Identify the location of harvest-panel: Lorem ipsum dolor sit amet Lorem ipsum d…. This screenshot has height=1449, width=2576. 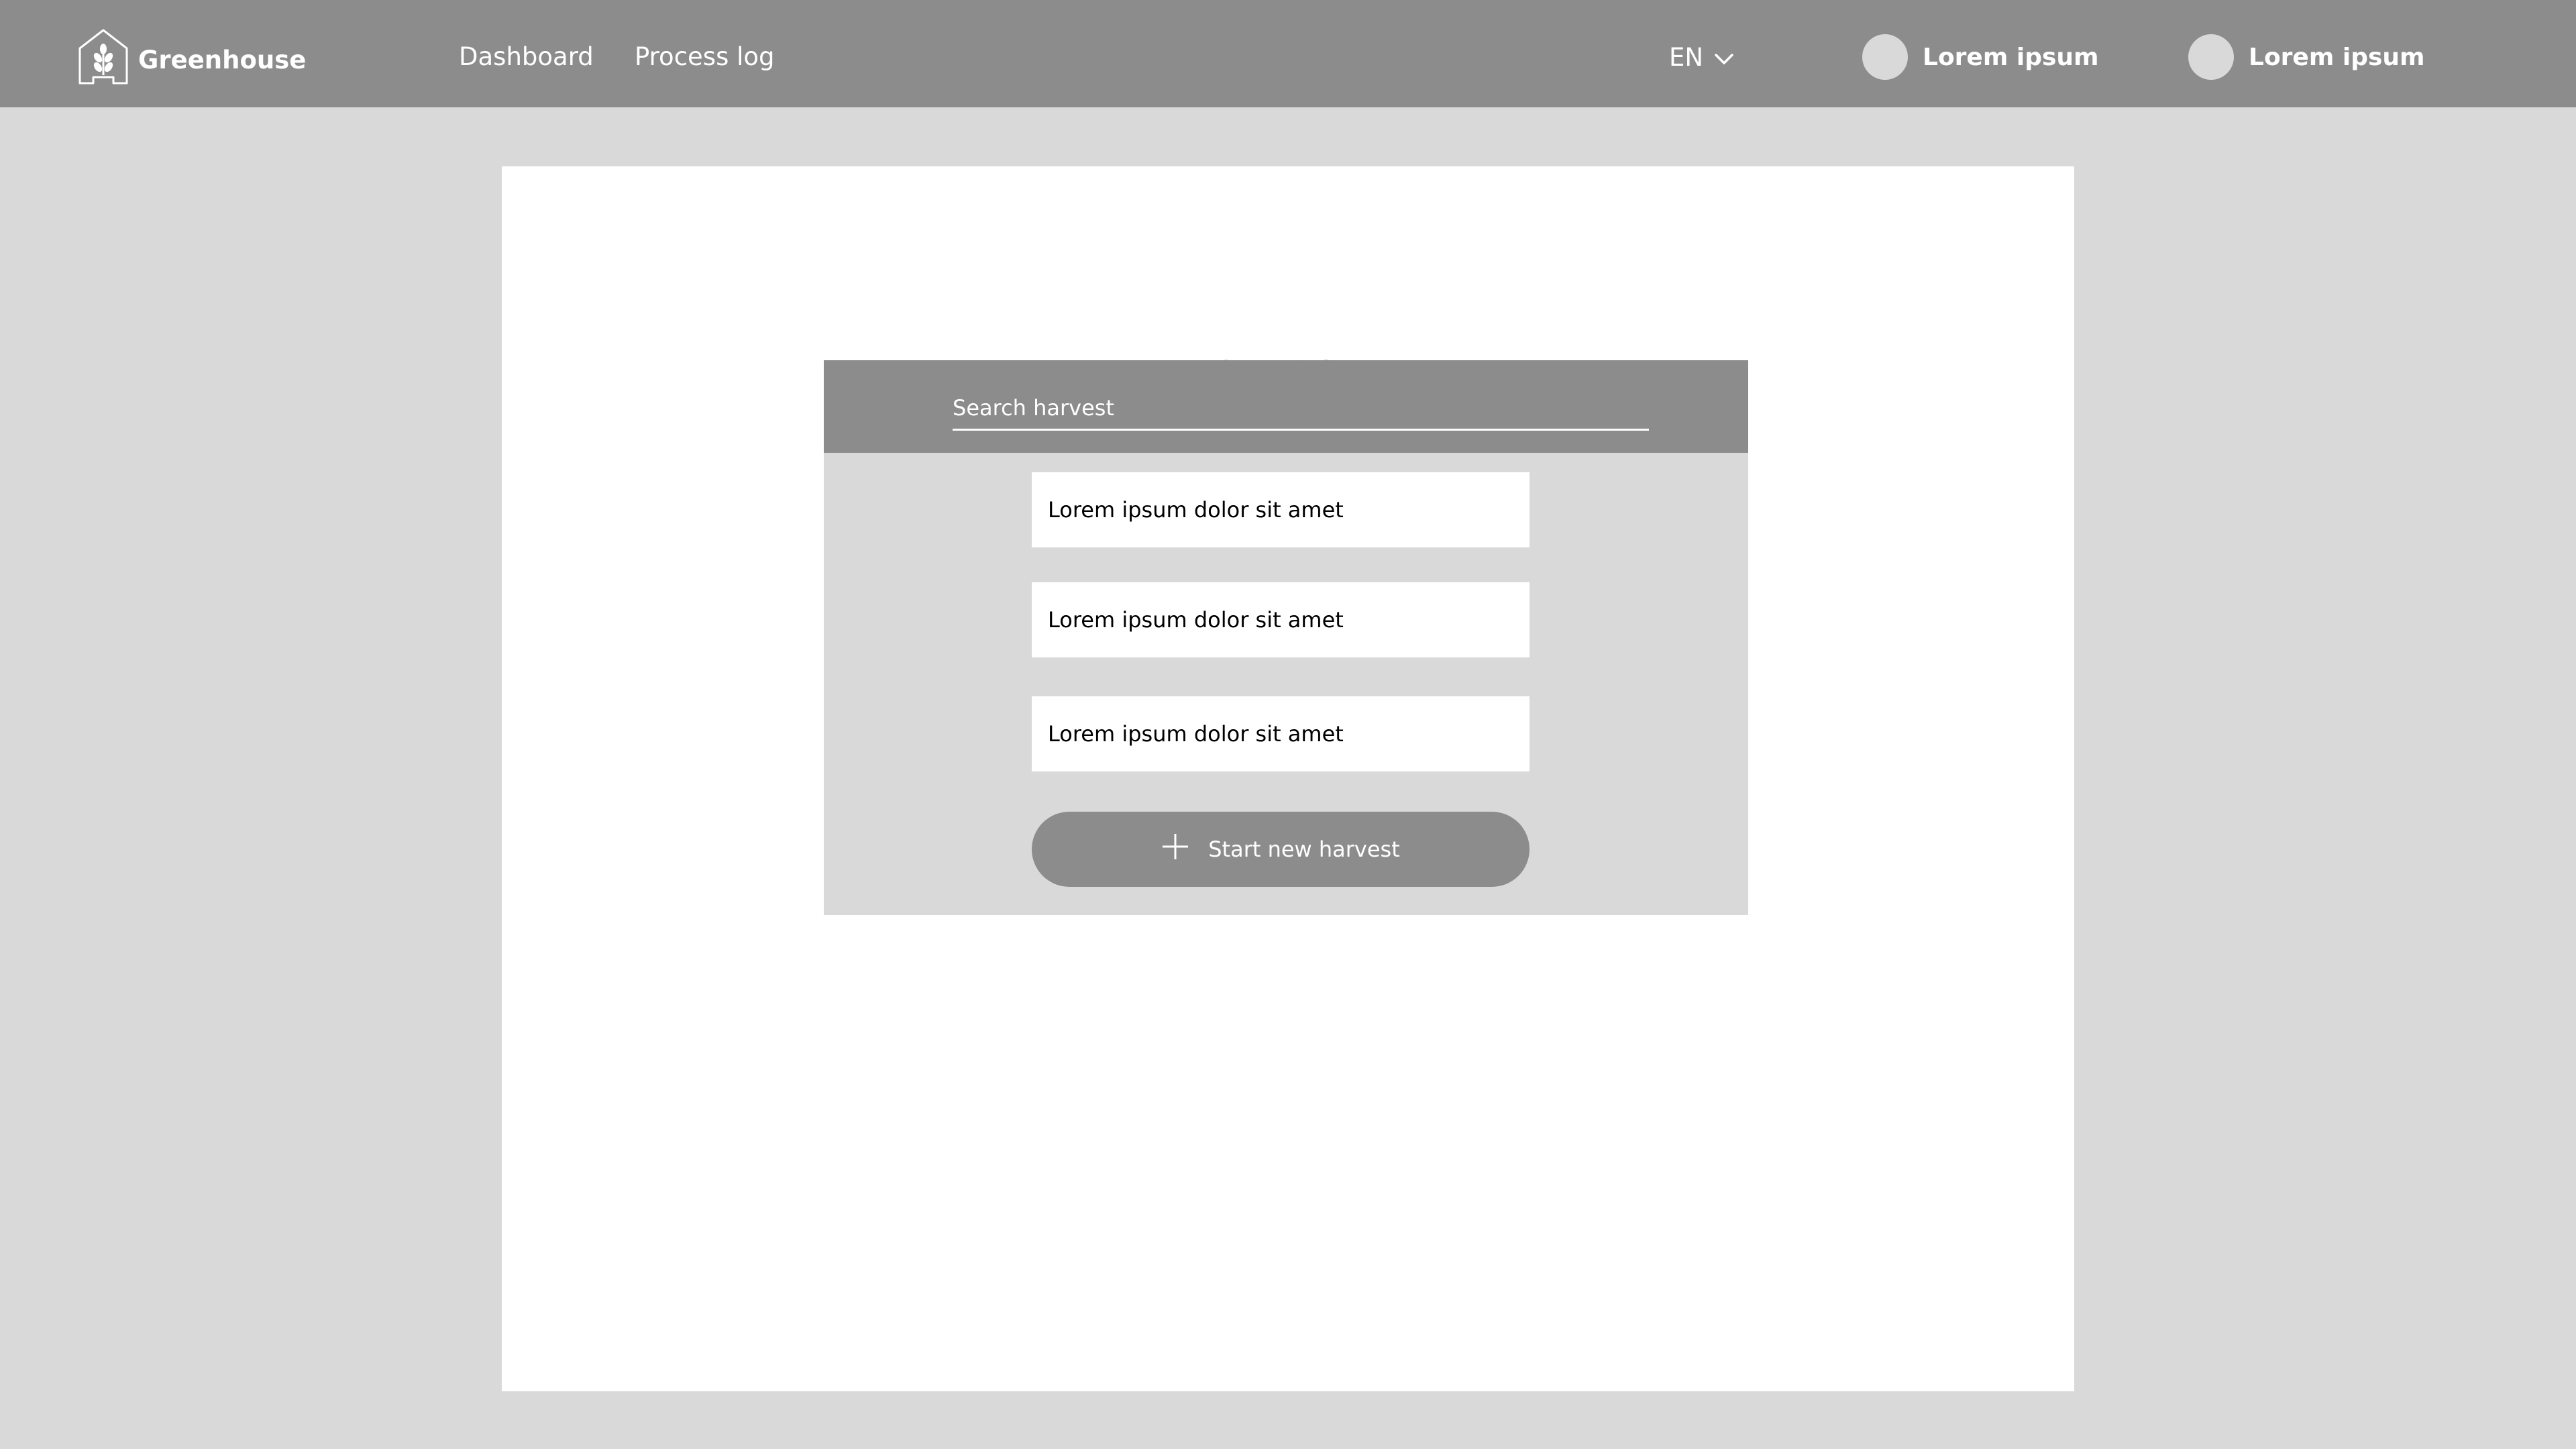
(1286, 637).